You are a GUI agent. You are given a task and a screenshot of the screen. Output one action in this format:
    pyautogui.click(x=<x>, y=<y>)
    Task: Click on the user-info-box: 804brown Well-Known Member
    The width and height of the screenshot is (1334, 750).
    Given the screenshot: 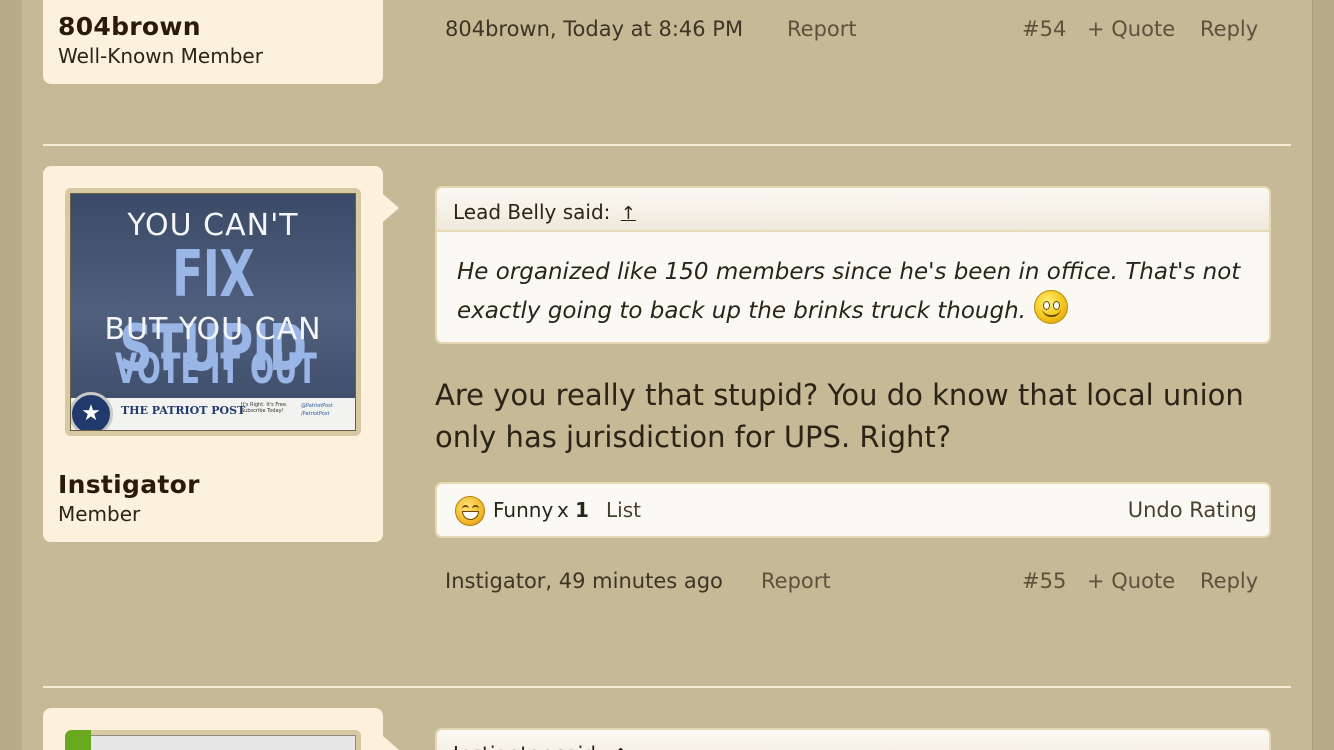 What is the action you would take?
    pyautogui.click(x=213, y=42)
    